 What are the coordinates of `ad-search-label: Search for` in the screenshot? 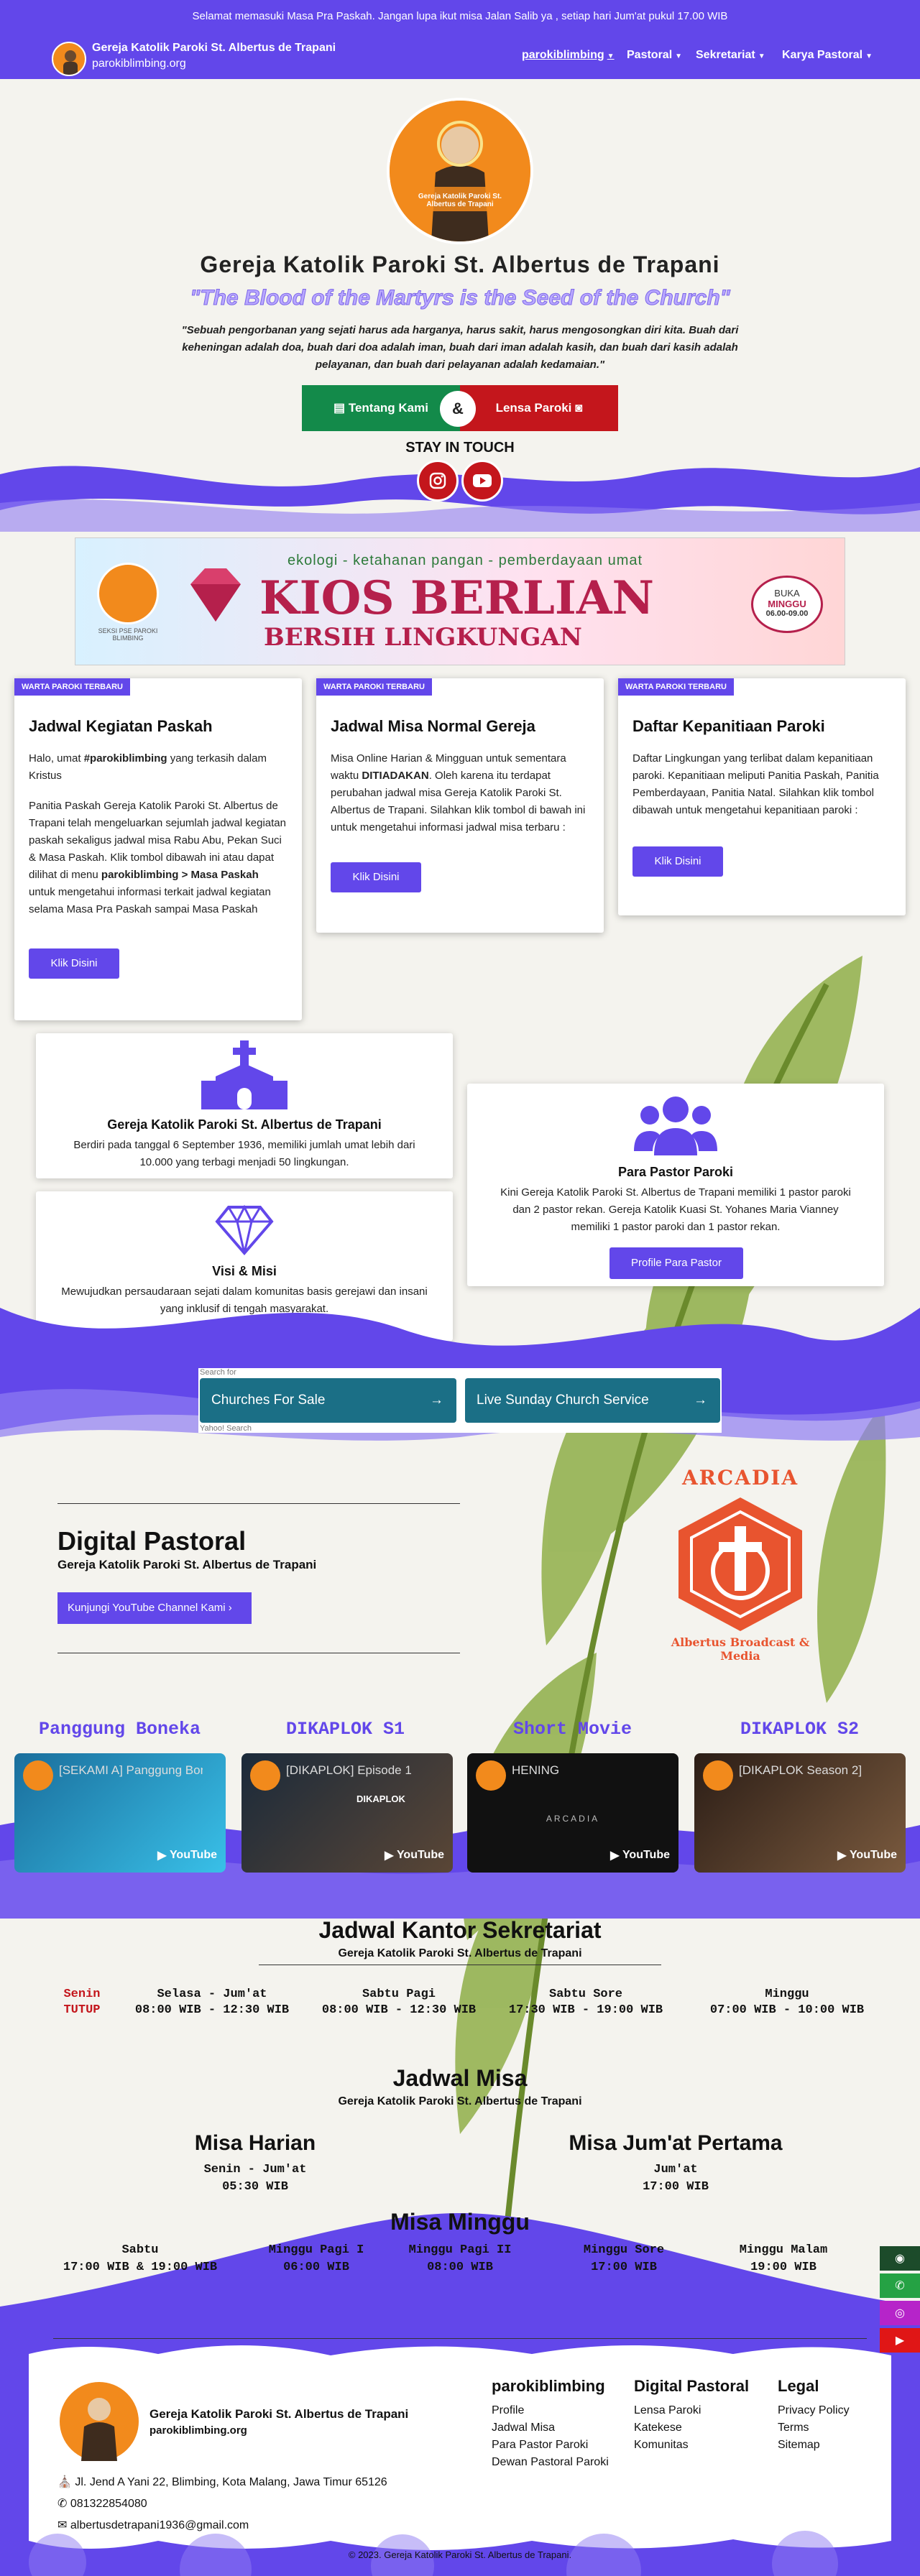 It's located at (218, 1373).